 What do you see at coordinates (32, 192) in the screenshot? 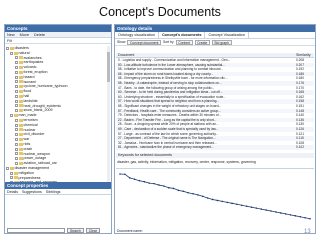
I see `tab-suggestions: Suggestions` at bounding box center [32, 192].